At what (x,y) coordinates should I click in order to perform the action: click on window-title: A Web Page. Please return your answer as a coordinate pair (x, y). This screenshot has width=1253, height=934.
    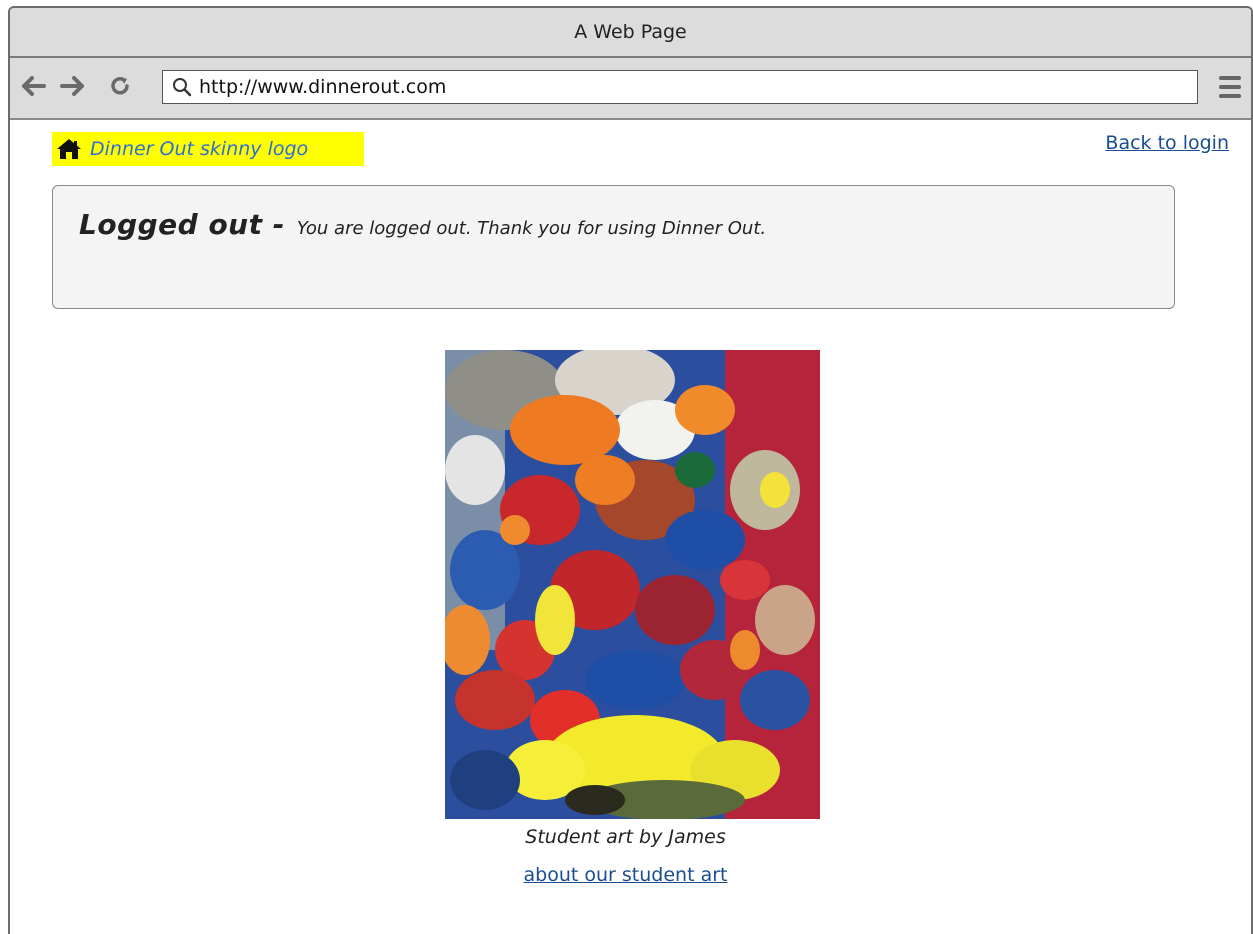
    Looking at the image, I should click on (630, 32).